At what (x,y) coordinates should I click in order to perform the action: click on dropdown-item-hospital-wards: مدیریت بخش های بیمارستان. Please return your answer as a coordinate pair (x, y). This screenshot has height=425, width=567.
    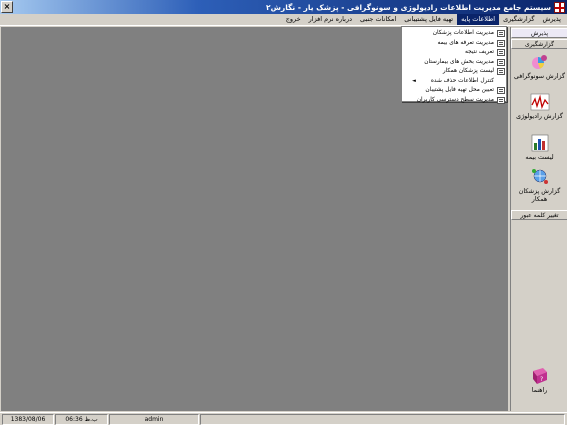
    Looking at the image, I should click on (454, 63).